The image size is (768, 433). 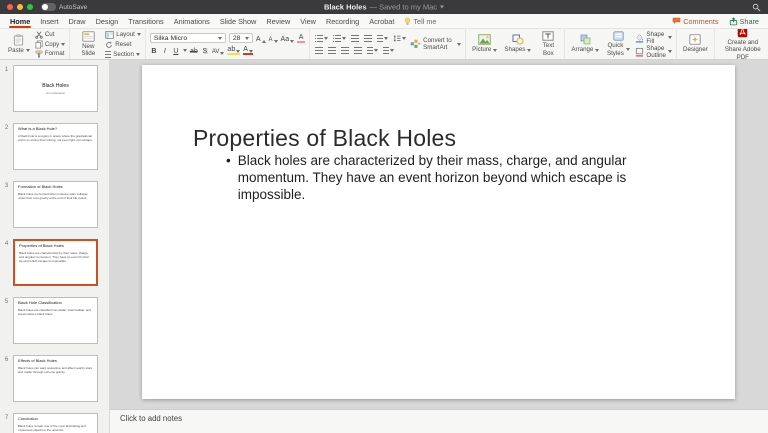 What do you see at coordinates (50, 35) in the screenshot?
I see `cut-button: Cut` at bounding box center [50, 35].